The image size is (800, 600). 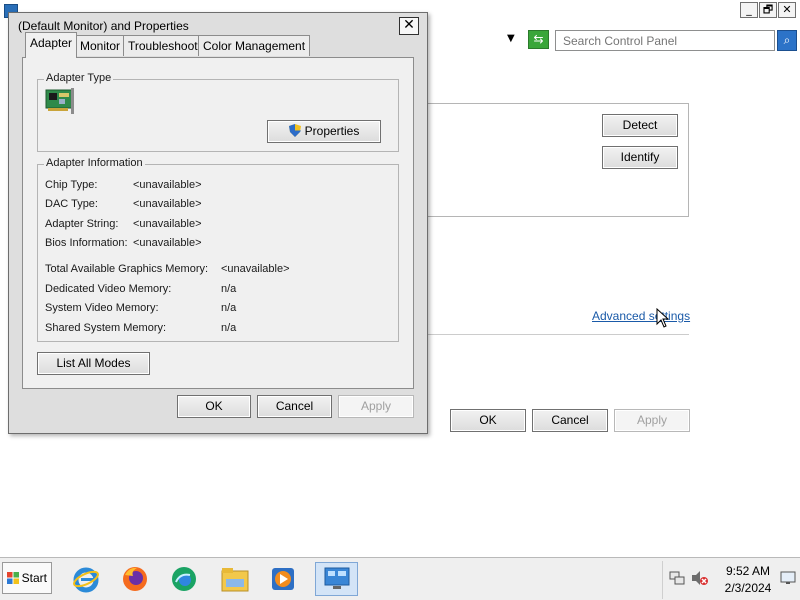 What do you see at coordinates (640, 157) in the screenshot?
I see `identify-button: Identify` at bounding box center [640, 157].